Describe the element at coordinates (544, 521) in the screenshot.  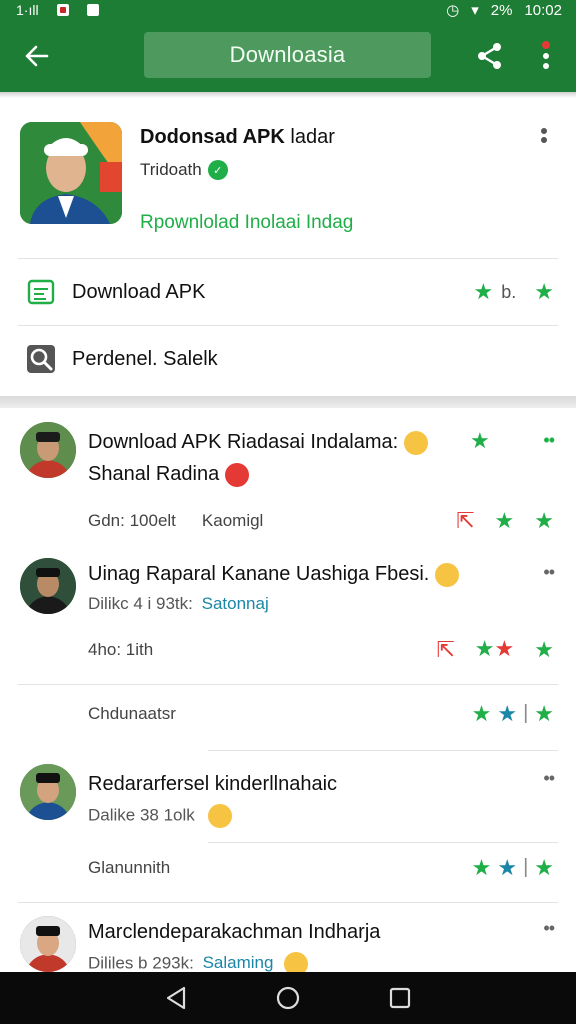
I see `bookmark-star-icon: ★` at that location.